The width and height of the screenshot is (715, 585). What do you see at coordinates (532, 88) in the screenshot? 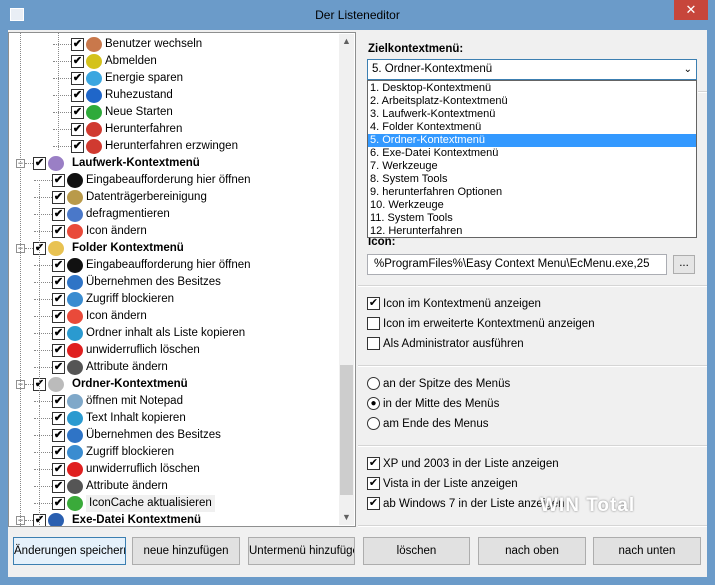
I see `dropdown-option: 1. Desktop-Kontextmenü` at bounding box center [532, 88].